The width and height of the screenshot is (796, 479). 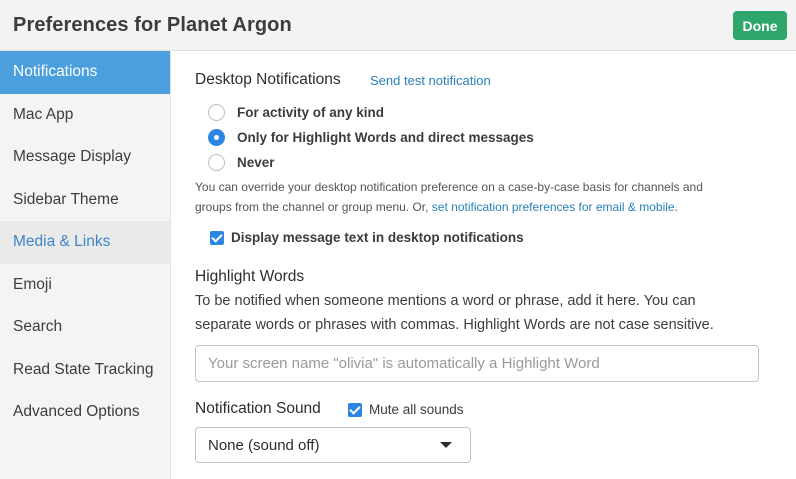 What do you see at coordinates (152, 25) in the screenshot?
I see `preferences-title: Preferences for Planet Argon` at bounding box center [152, 25].